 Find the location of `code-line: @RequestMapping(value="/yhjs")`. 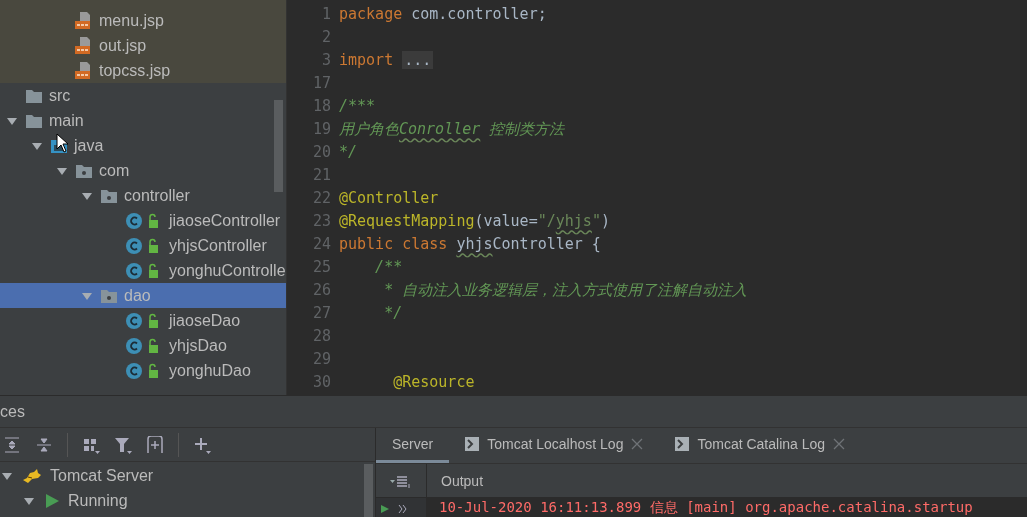

code-line: @RequestMapping(value="/yhjs") is located at coordinates (474, 221).